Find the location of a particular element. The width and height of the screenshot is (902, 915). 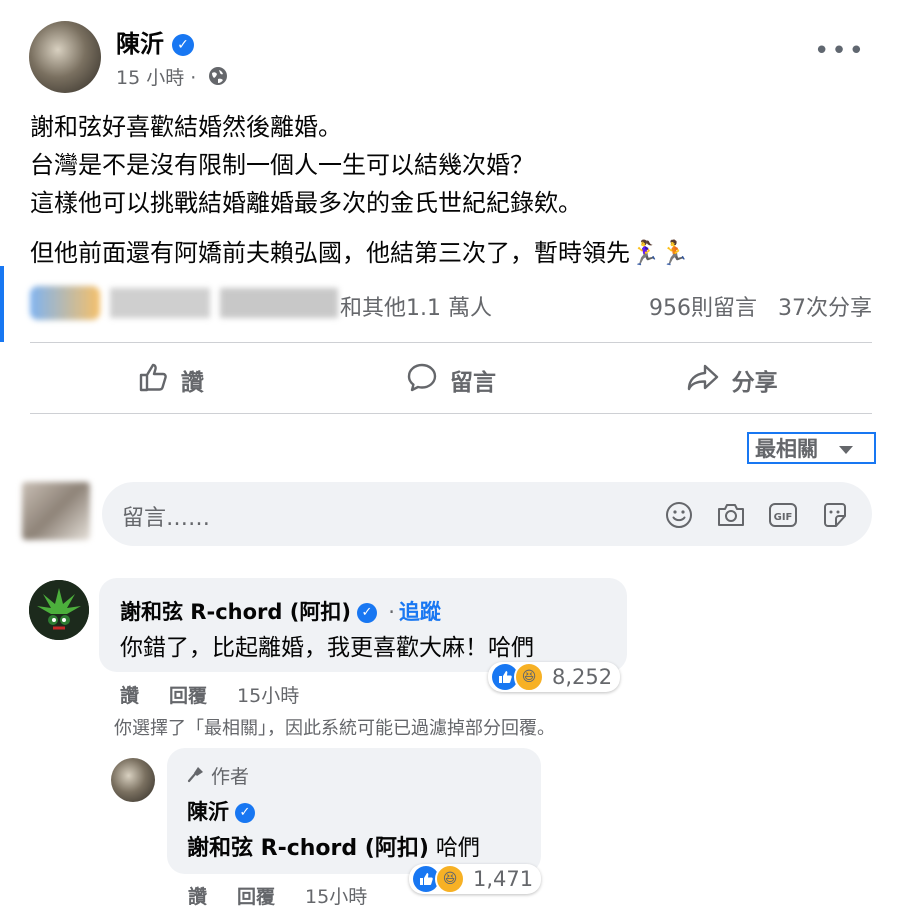

share-label: 分享 is located at coordinates (754, 383).